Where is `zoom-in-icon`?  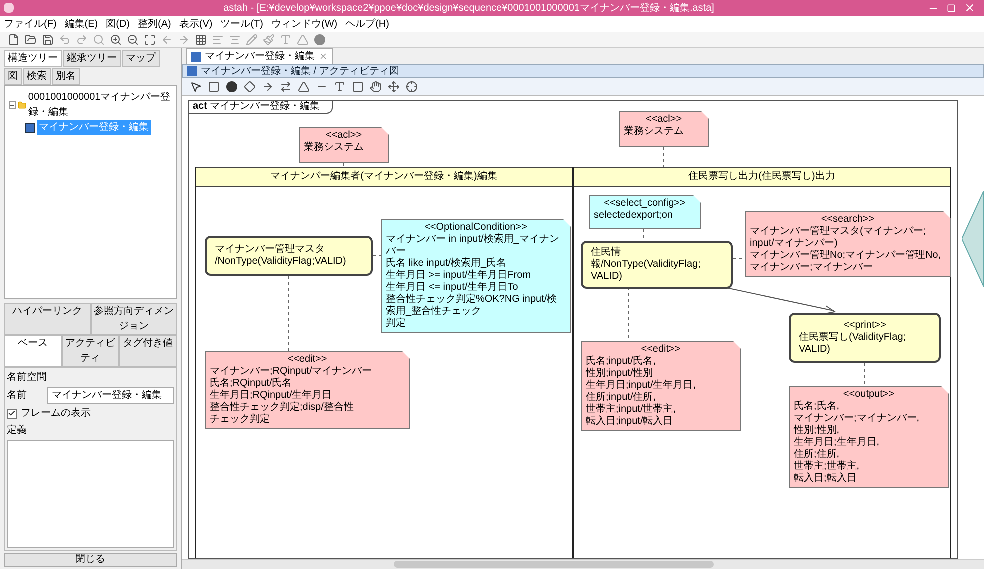
zoom-in-icon is located at coordinates (116, 40).